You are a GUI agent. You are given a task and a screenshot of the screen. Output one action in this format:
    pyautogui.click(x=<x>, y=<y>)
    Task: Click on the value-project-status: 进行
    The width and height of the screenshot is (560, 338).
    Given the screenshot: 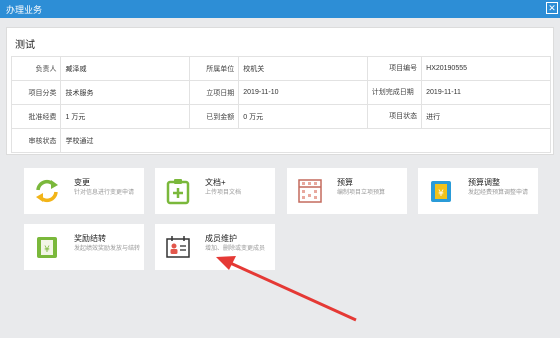 What is the action you would take?
    pyautogui.click(x=486, y=116)
    